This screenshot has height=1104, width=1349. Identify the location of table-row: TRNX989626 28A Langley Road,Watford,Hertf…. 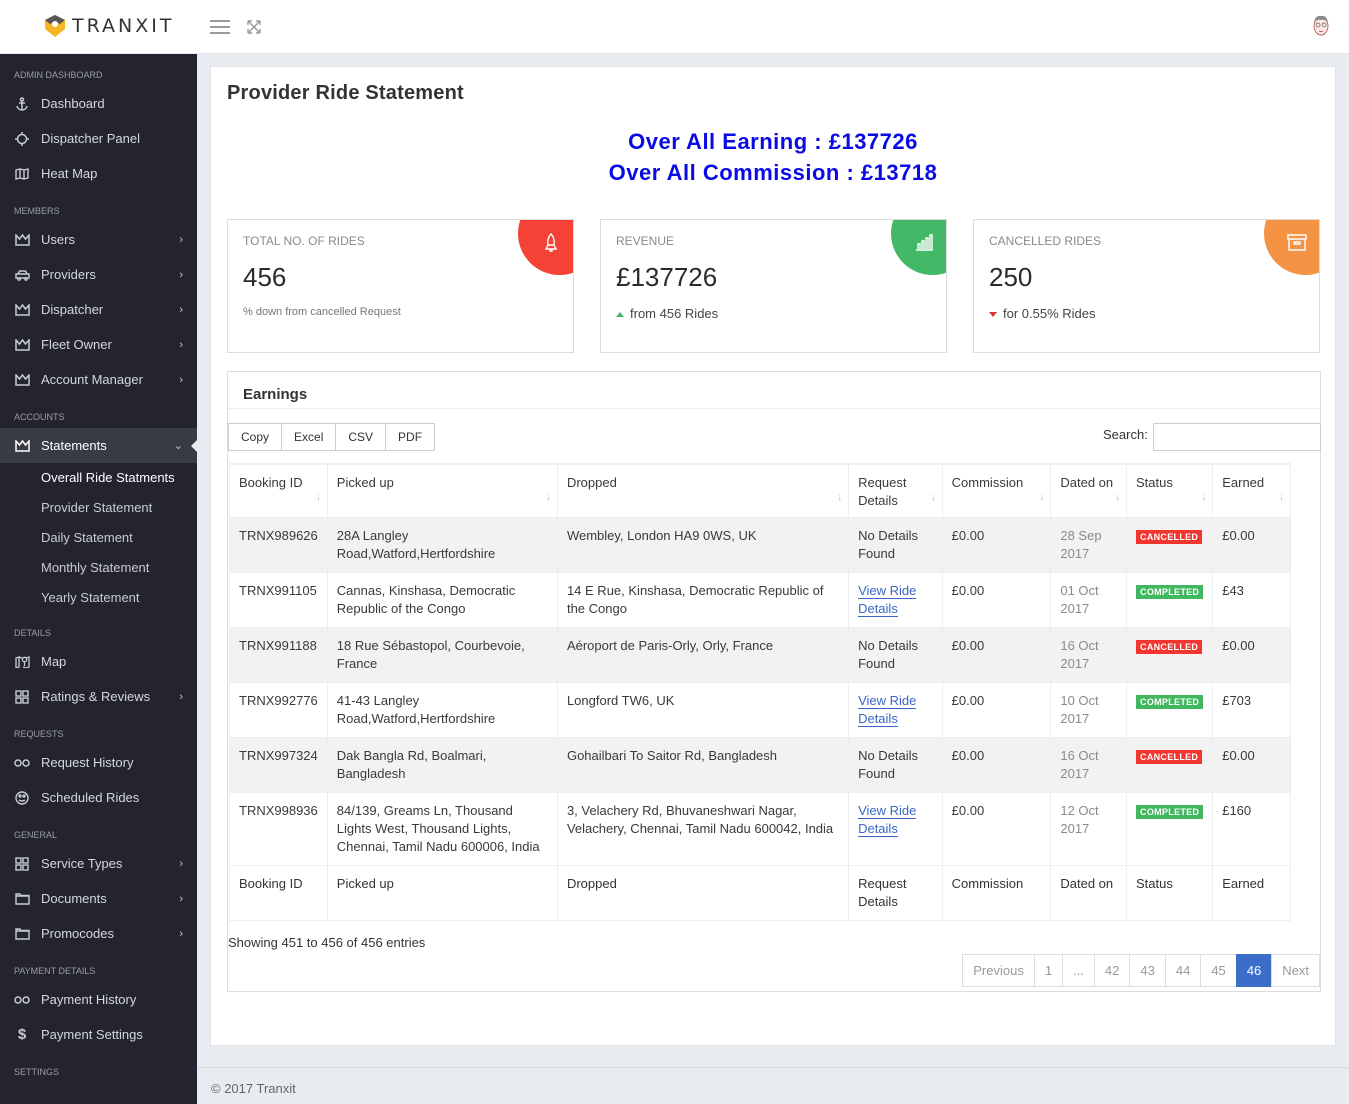
(760, 545).